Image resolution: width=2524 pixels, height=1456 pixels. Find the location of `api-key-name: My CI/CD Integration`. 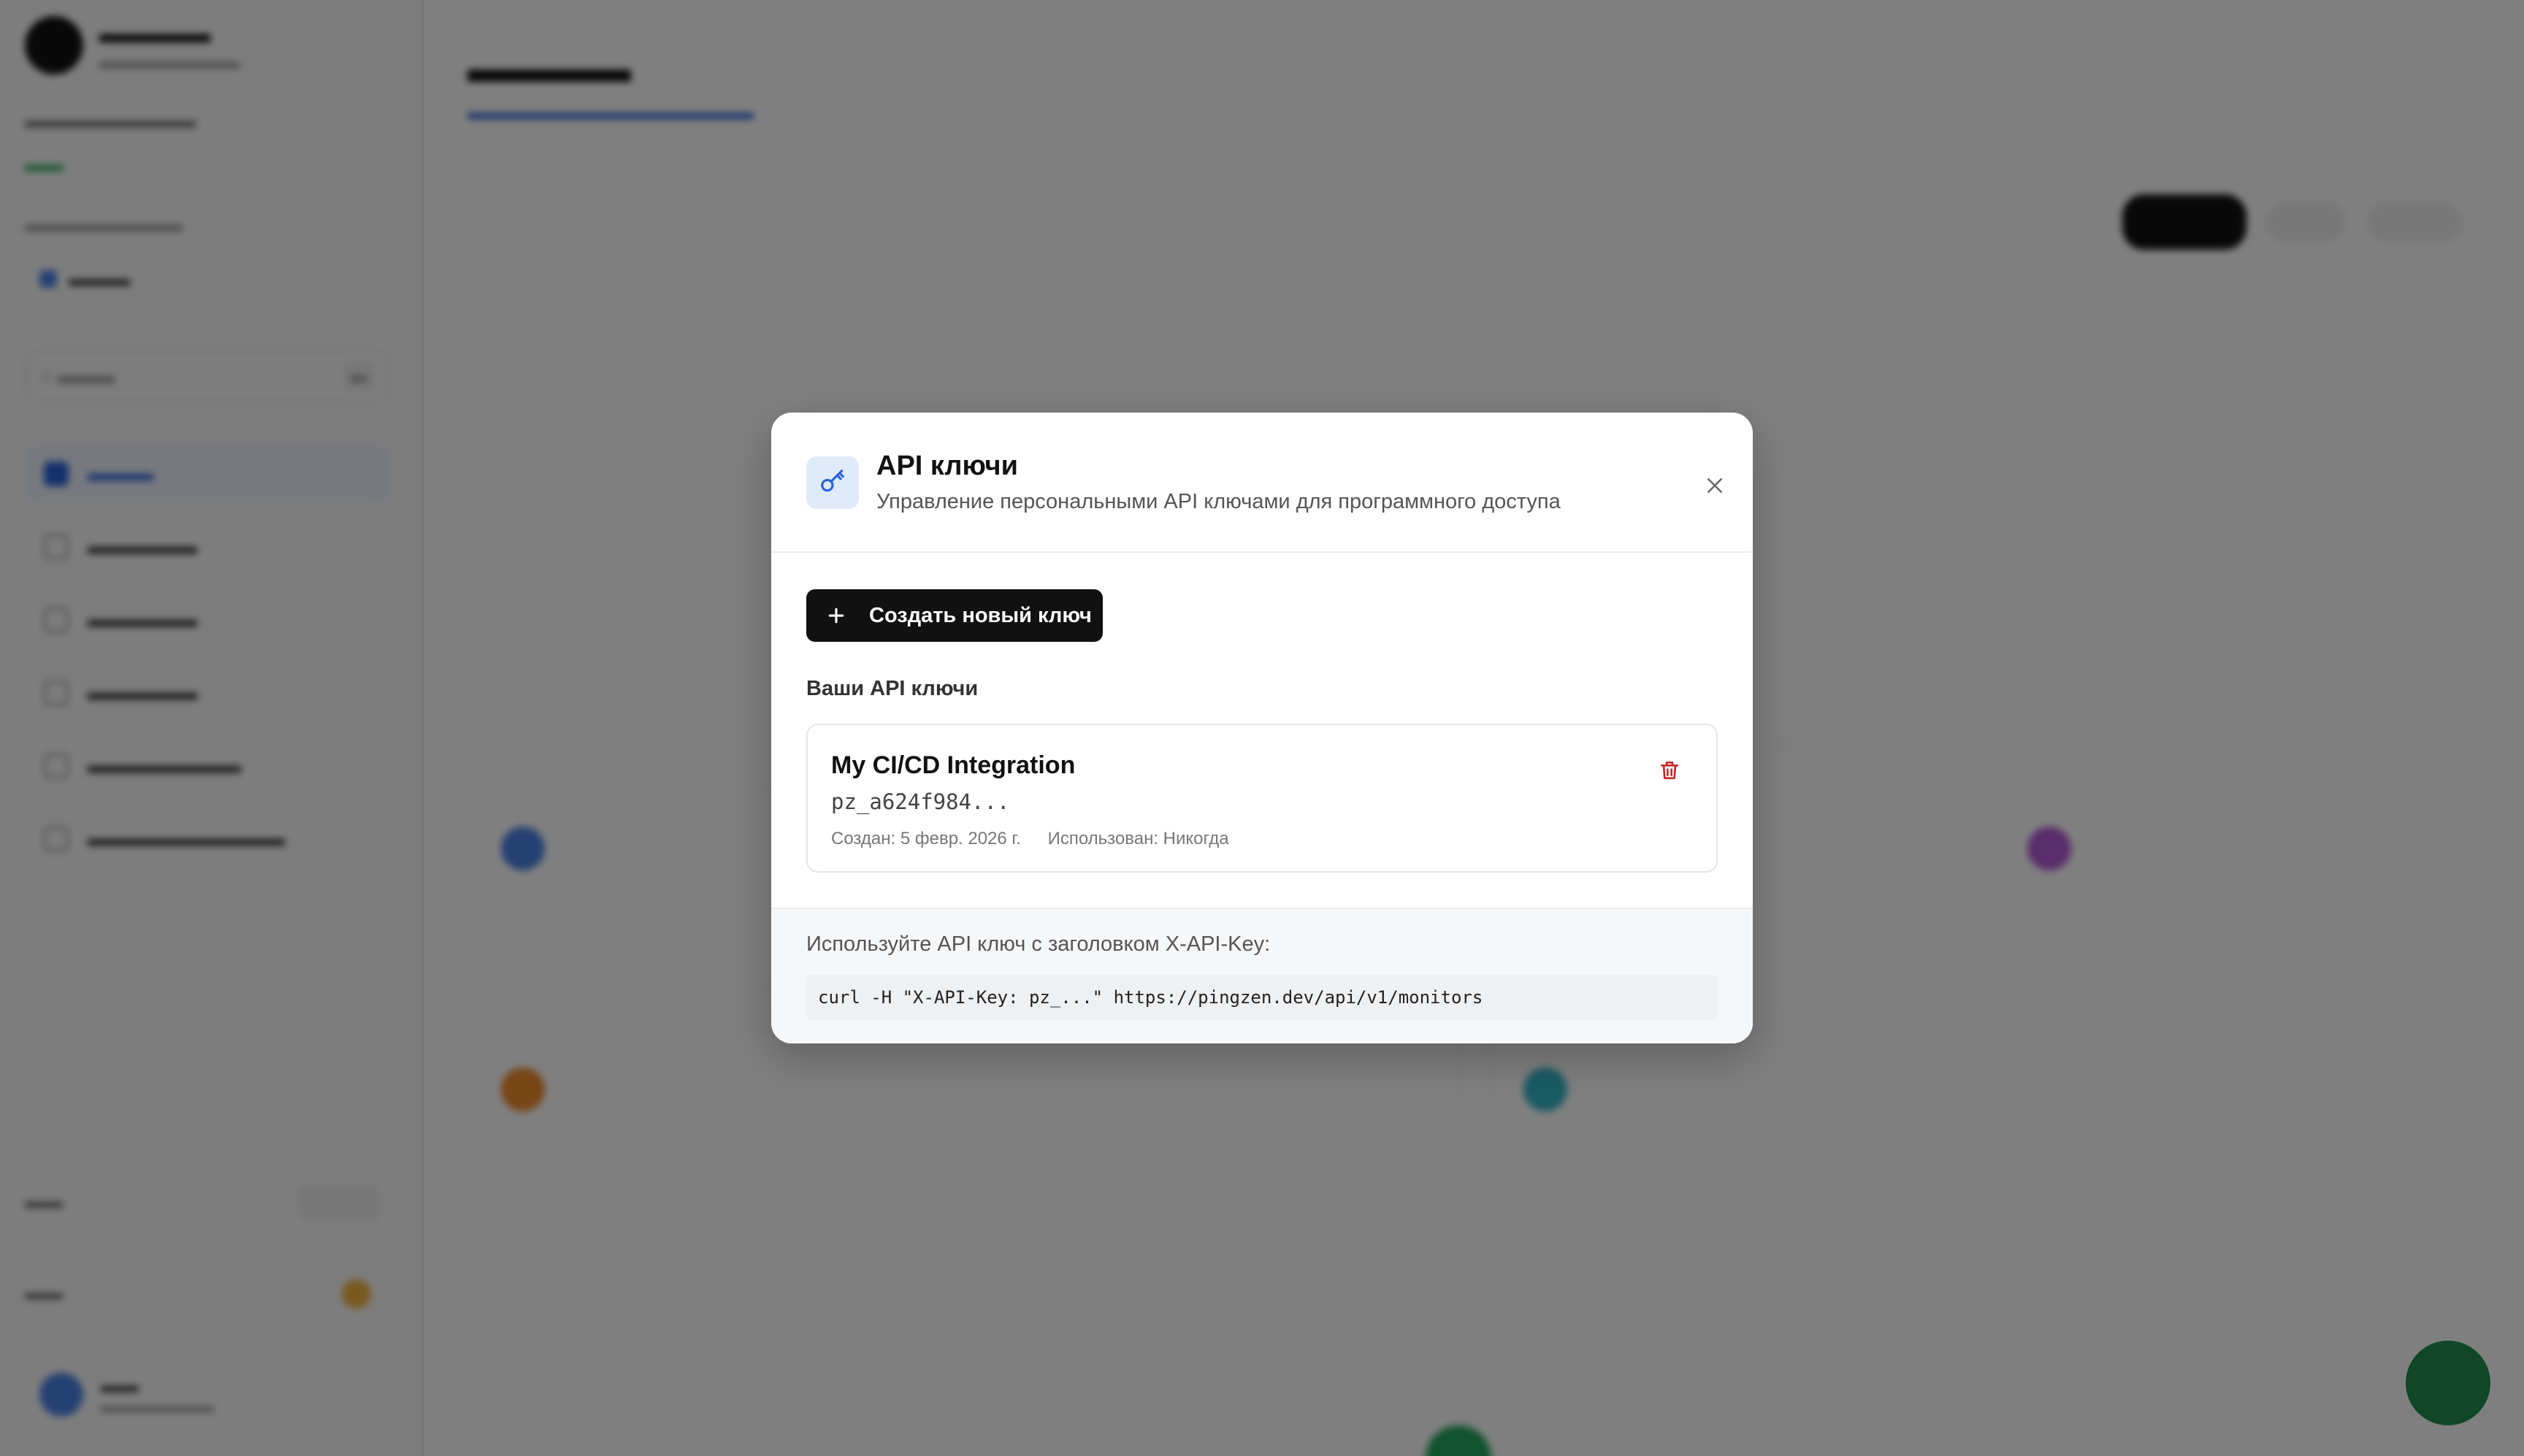

api-key-name: My CI/CD Integration is located at coordinates (953, 765).